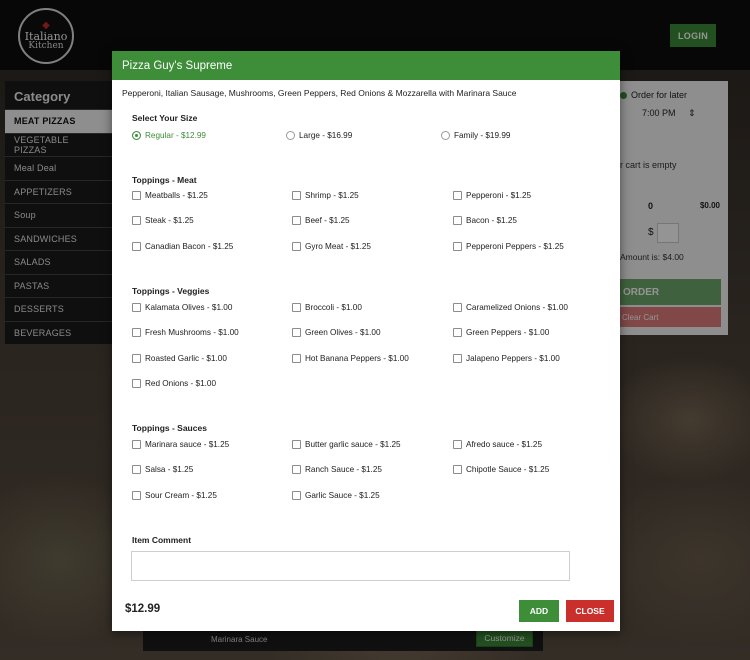 The image size is (750, 660). What do you see at coordinates (177, 65) in the screenshot?
I see `modal-title: Pizza Guy's Supreme` at bounding box center [177, 65].